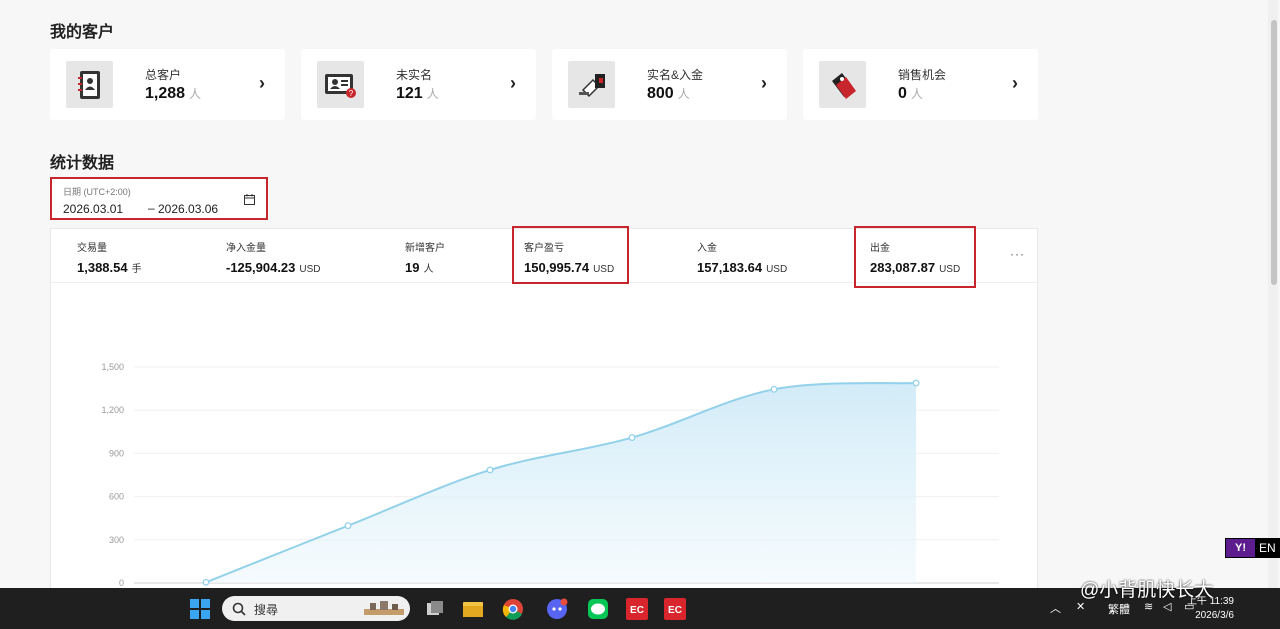 The width and height of the screenshot is (1280, 629). What do you see at coordinates (418, 84) in the screenshot?
I see `card-unverified: ? 未实名 121 人 ›` at bounding box center [418, 84].